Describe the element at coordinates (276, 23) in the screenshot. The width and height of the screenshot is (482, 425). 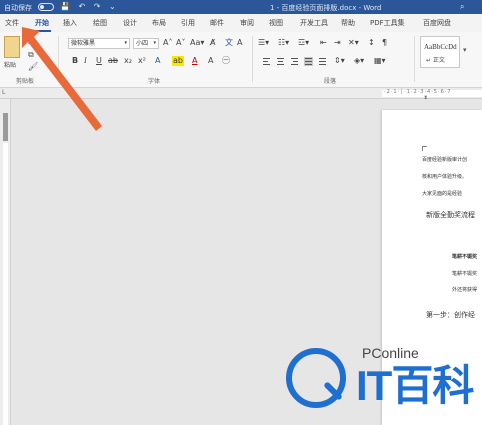
I see `tab-view: 视图` at that location.